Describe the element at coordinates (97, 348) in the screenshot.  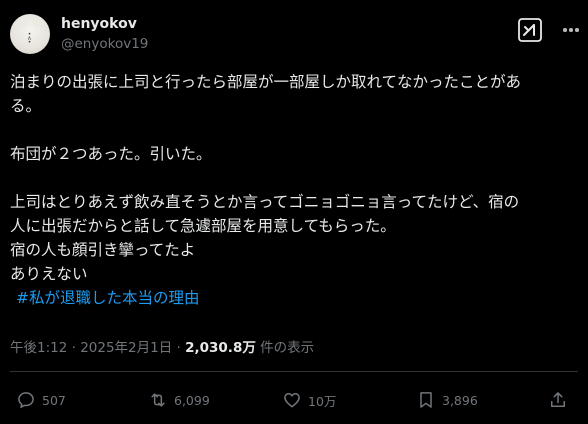
I see `timestamp: 午後1:12 · 2025年2月1日 ·` at that location.